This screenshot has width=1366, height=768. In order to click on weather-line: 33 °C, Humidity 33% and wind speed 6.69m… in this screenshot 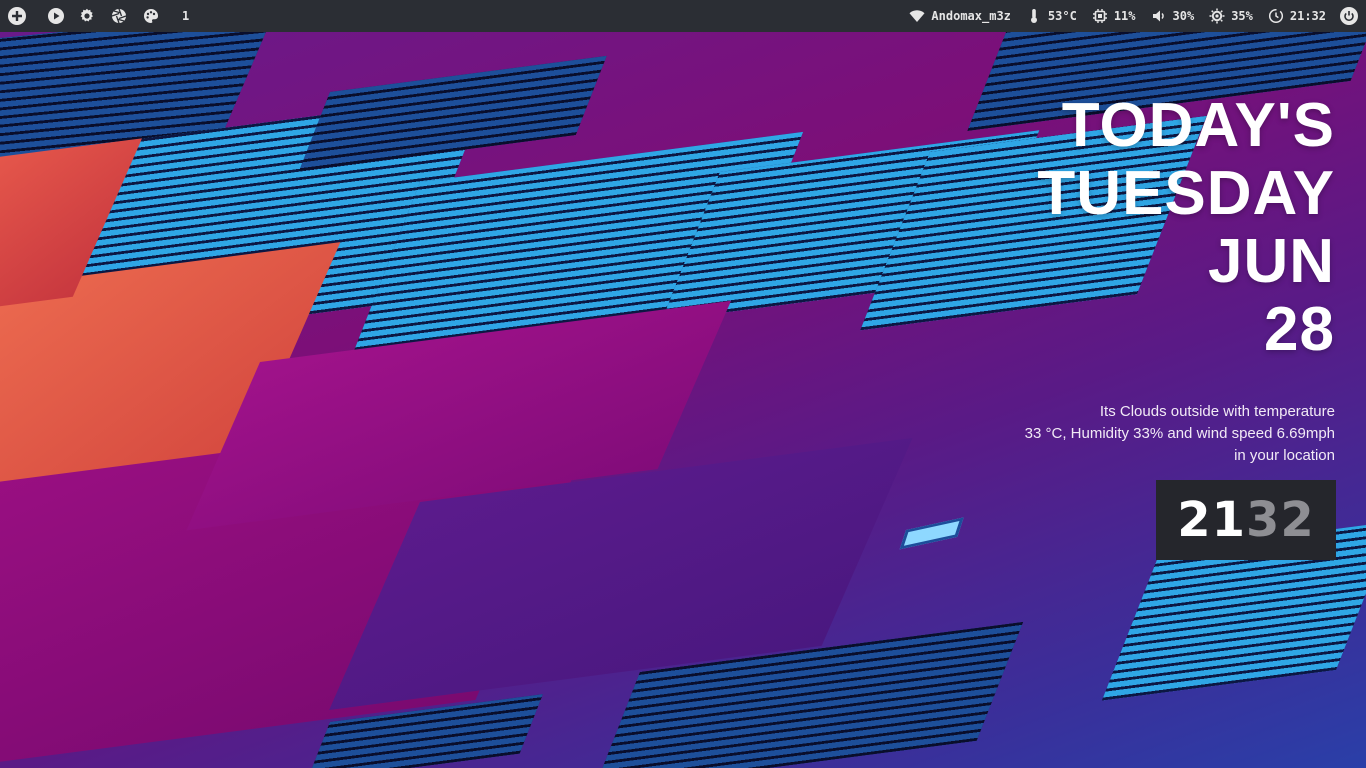, I will do `click(1179, 433)`.